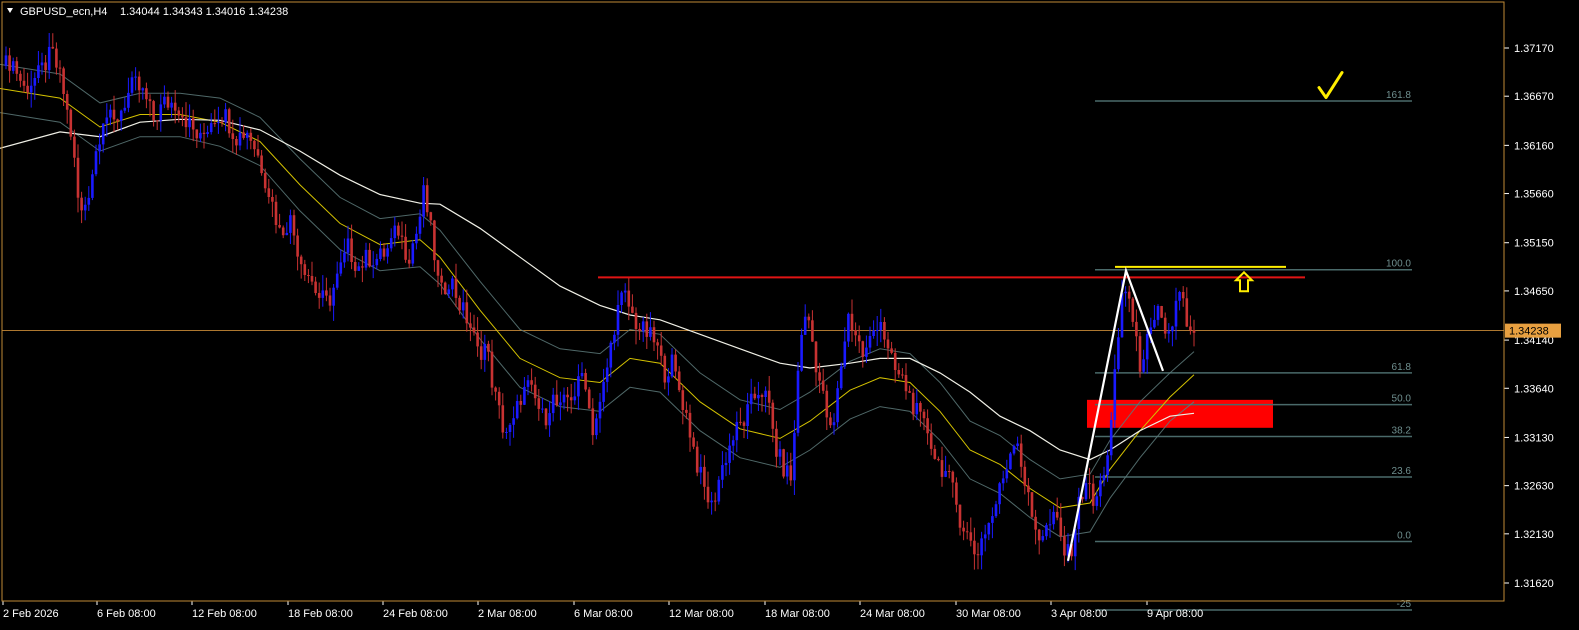  Describe the element at coordinates (1402, 471) in the screenshot. I see `fib-level-label: 23.6` at that location.